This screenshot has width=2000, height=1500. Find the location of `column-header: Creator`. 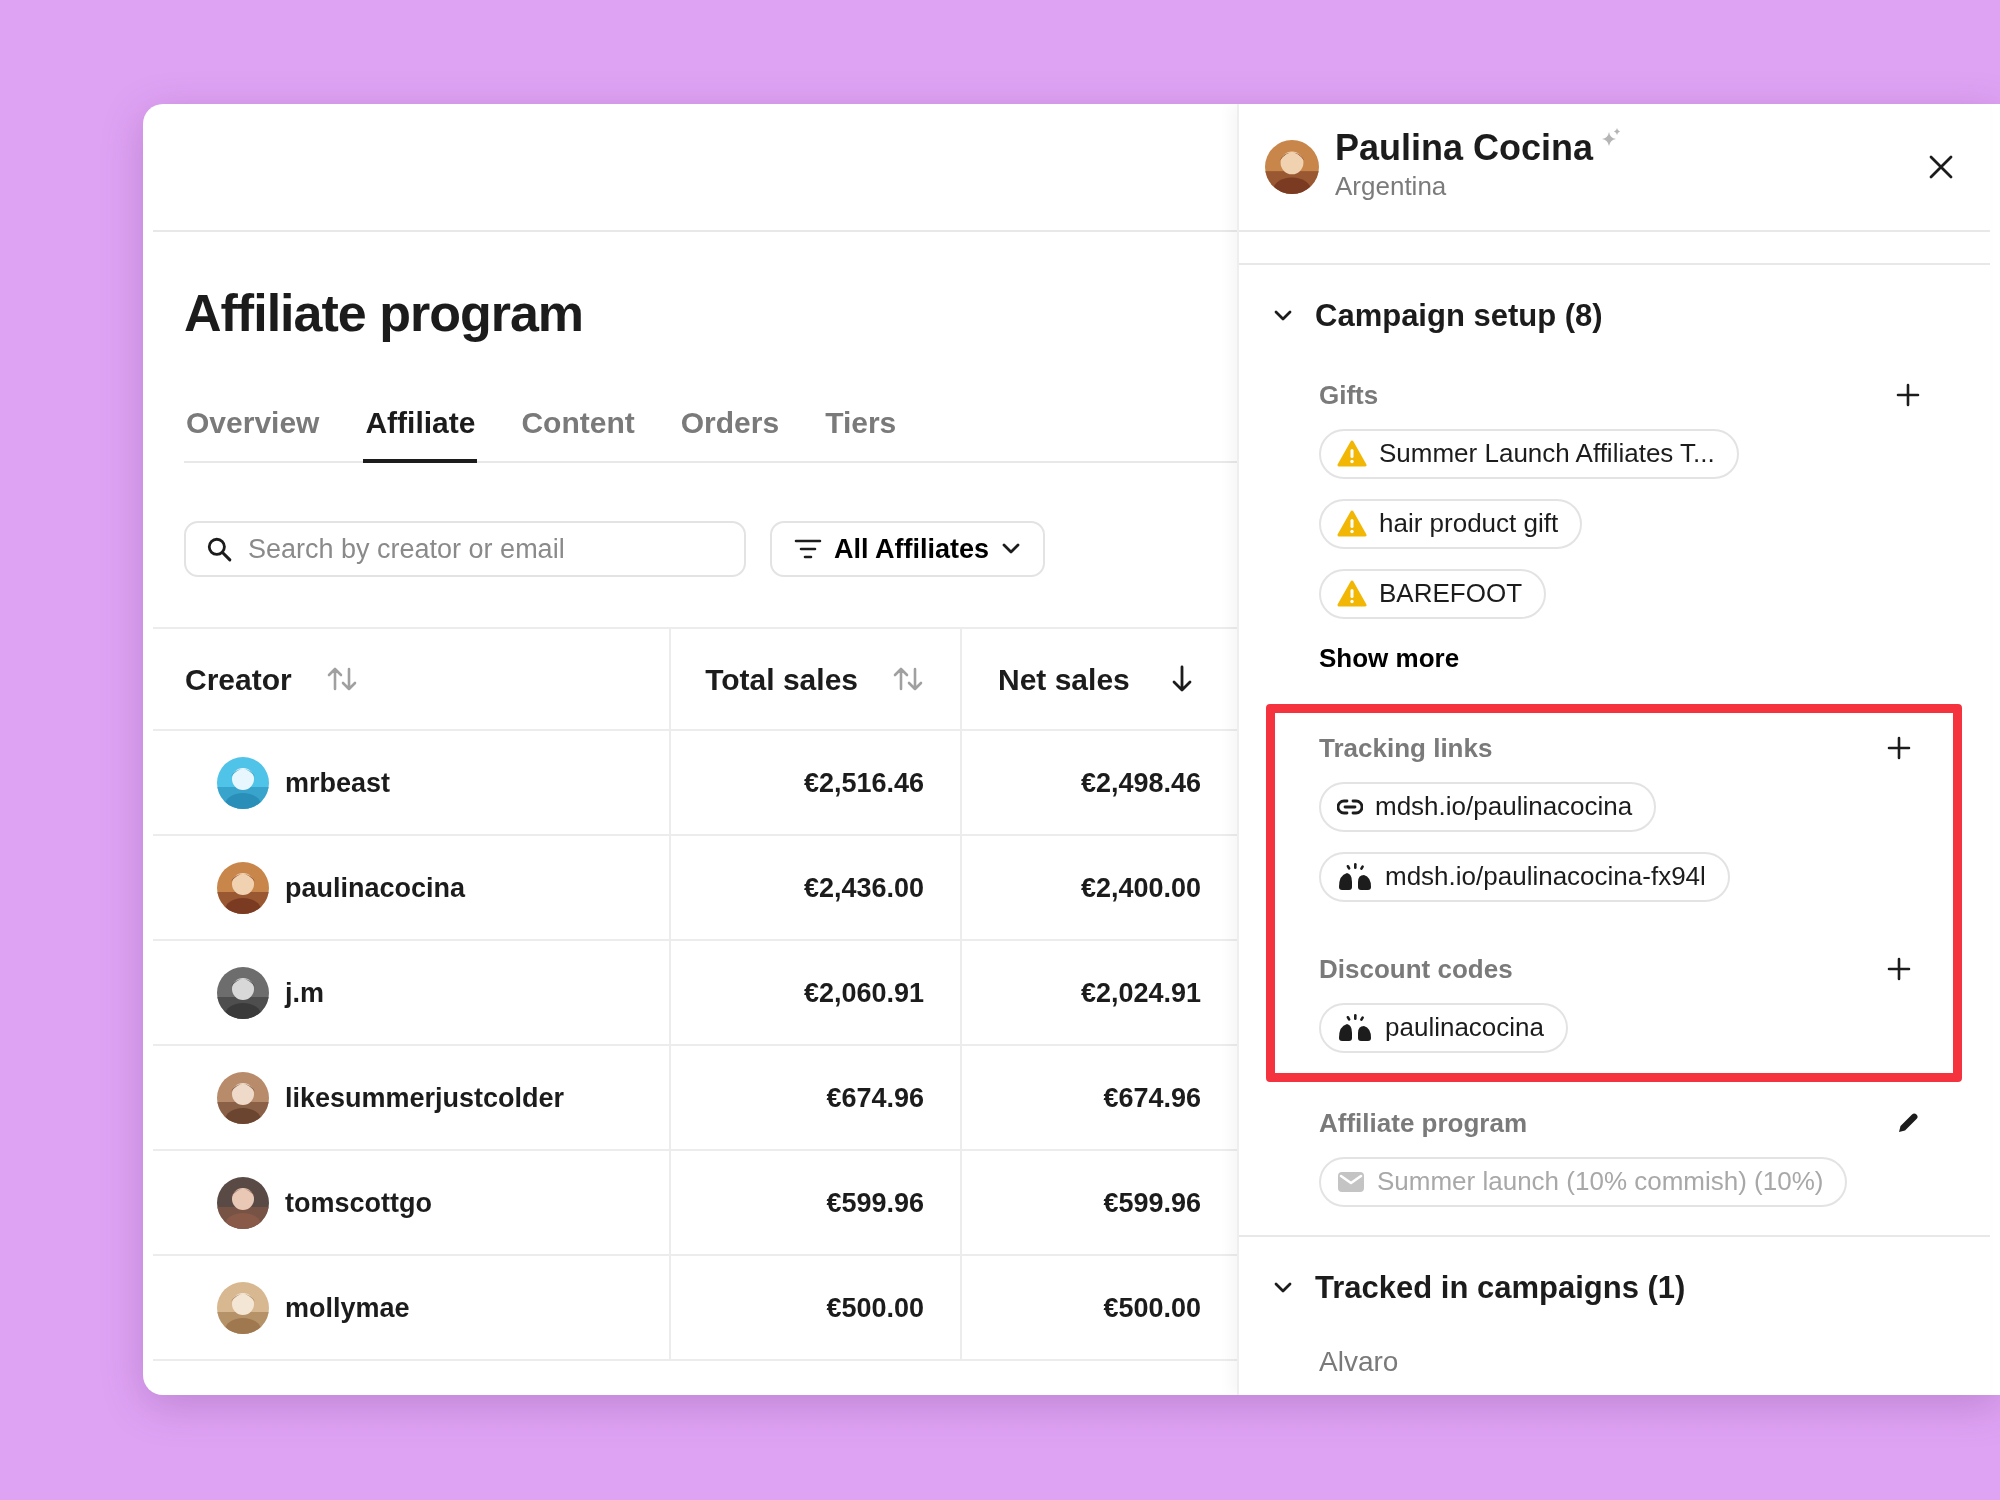

column-header: Creator is located at coordinates (238, 679).